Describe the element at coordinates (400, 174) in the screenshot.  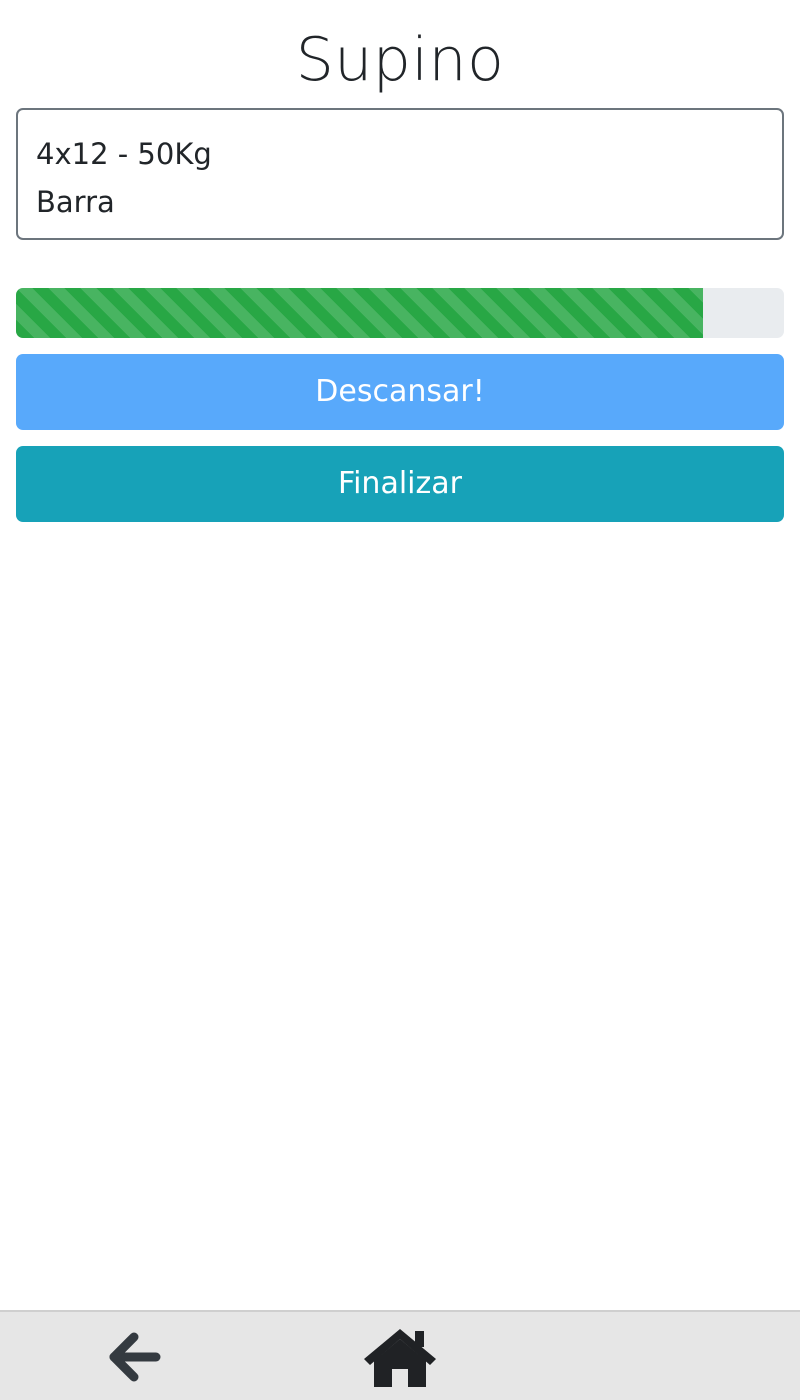
I see `exercise-details: 4x12 - 50Kg Barra` at that location.